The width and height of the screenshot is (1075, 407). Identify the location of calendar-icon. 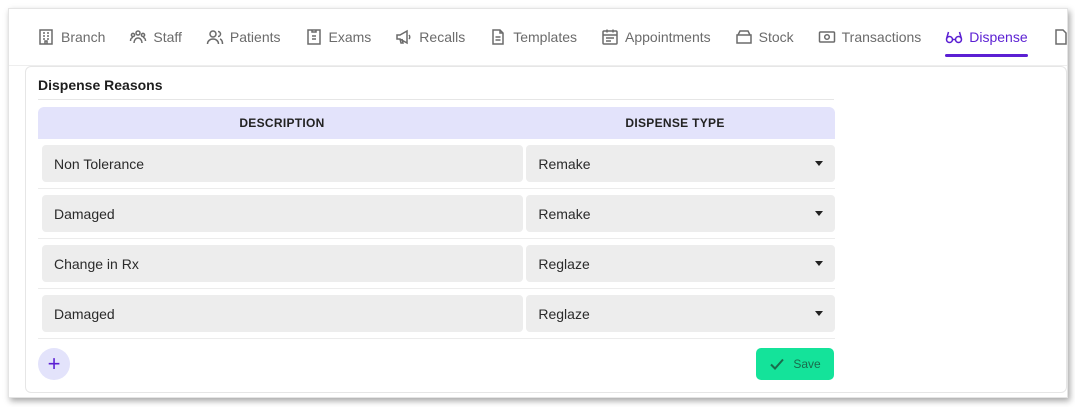
(610, 37).